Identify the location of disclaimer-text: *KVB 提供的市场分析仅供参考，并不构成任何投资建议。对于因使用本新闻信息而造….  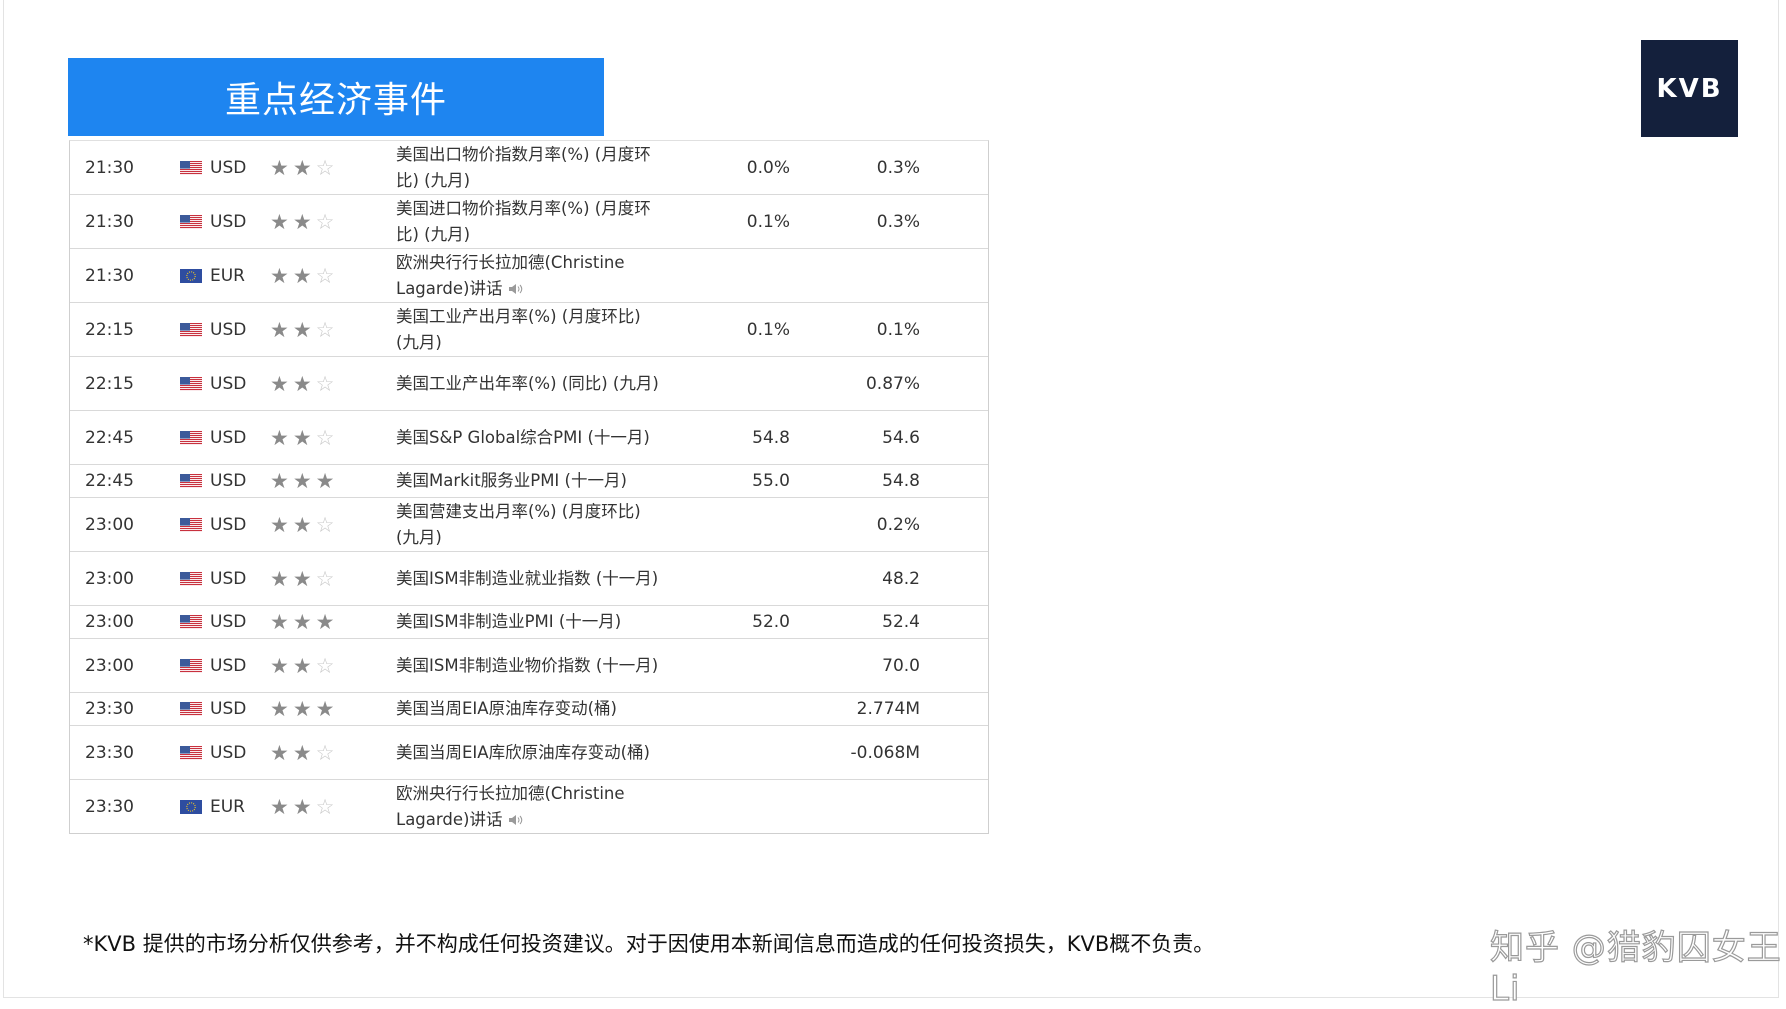
(649, 944).